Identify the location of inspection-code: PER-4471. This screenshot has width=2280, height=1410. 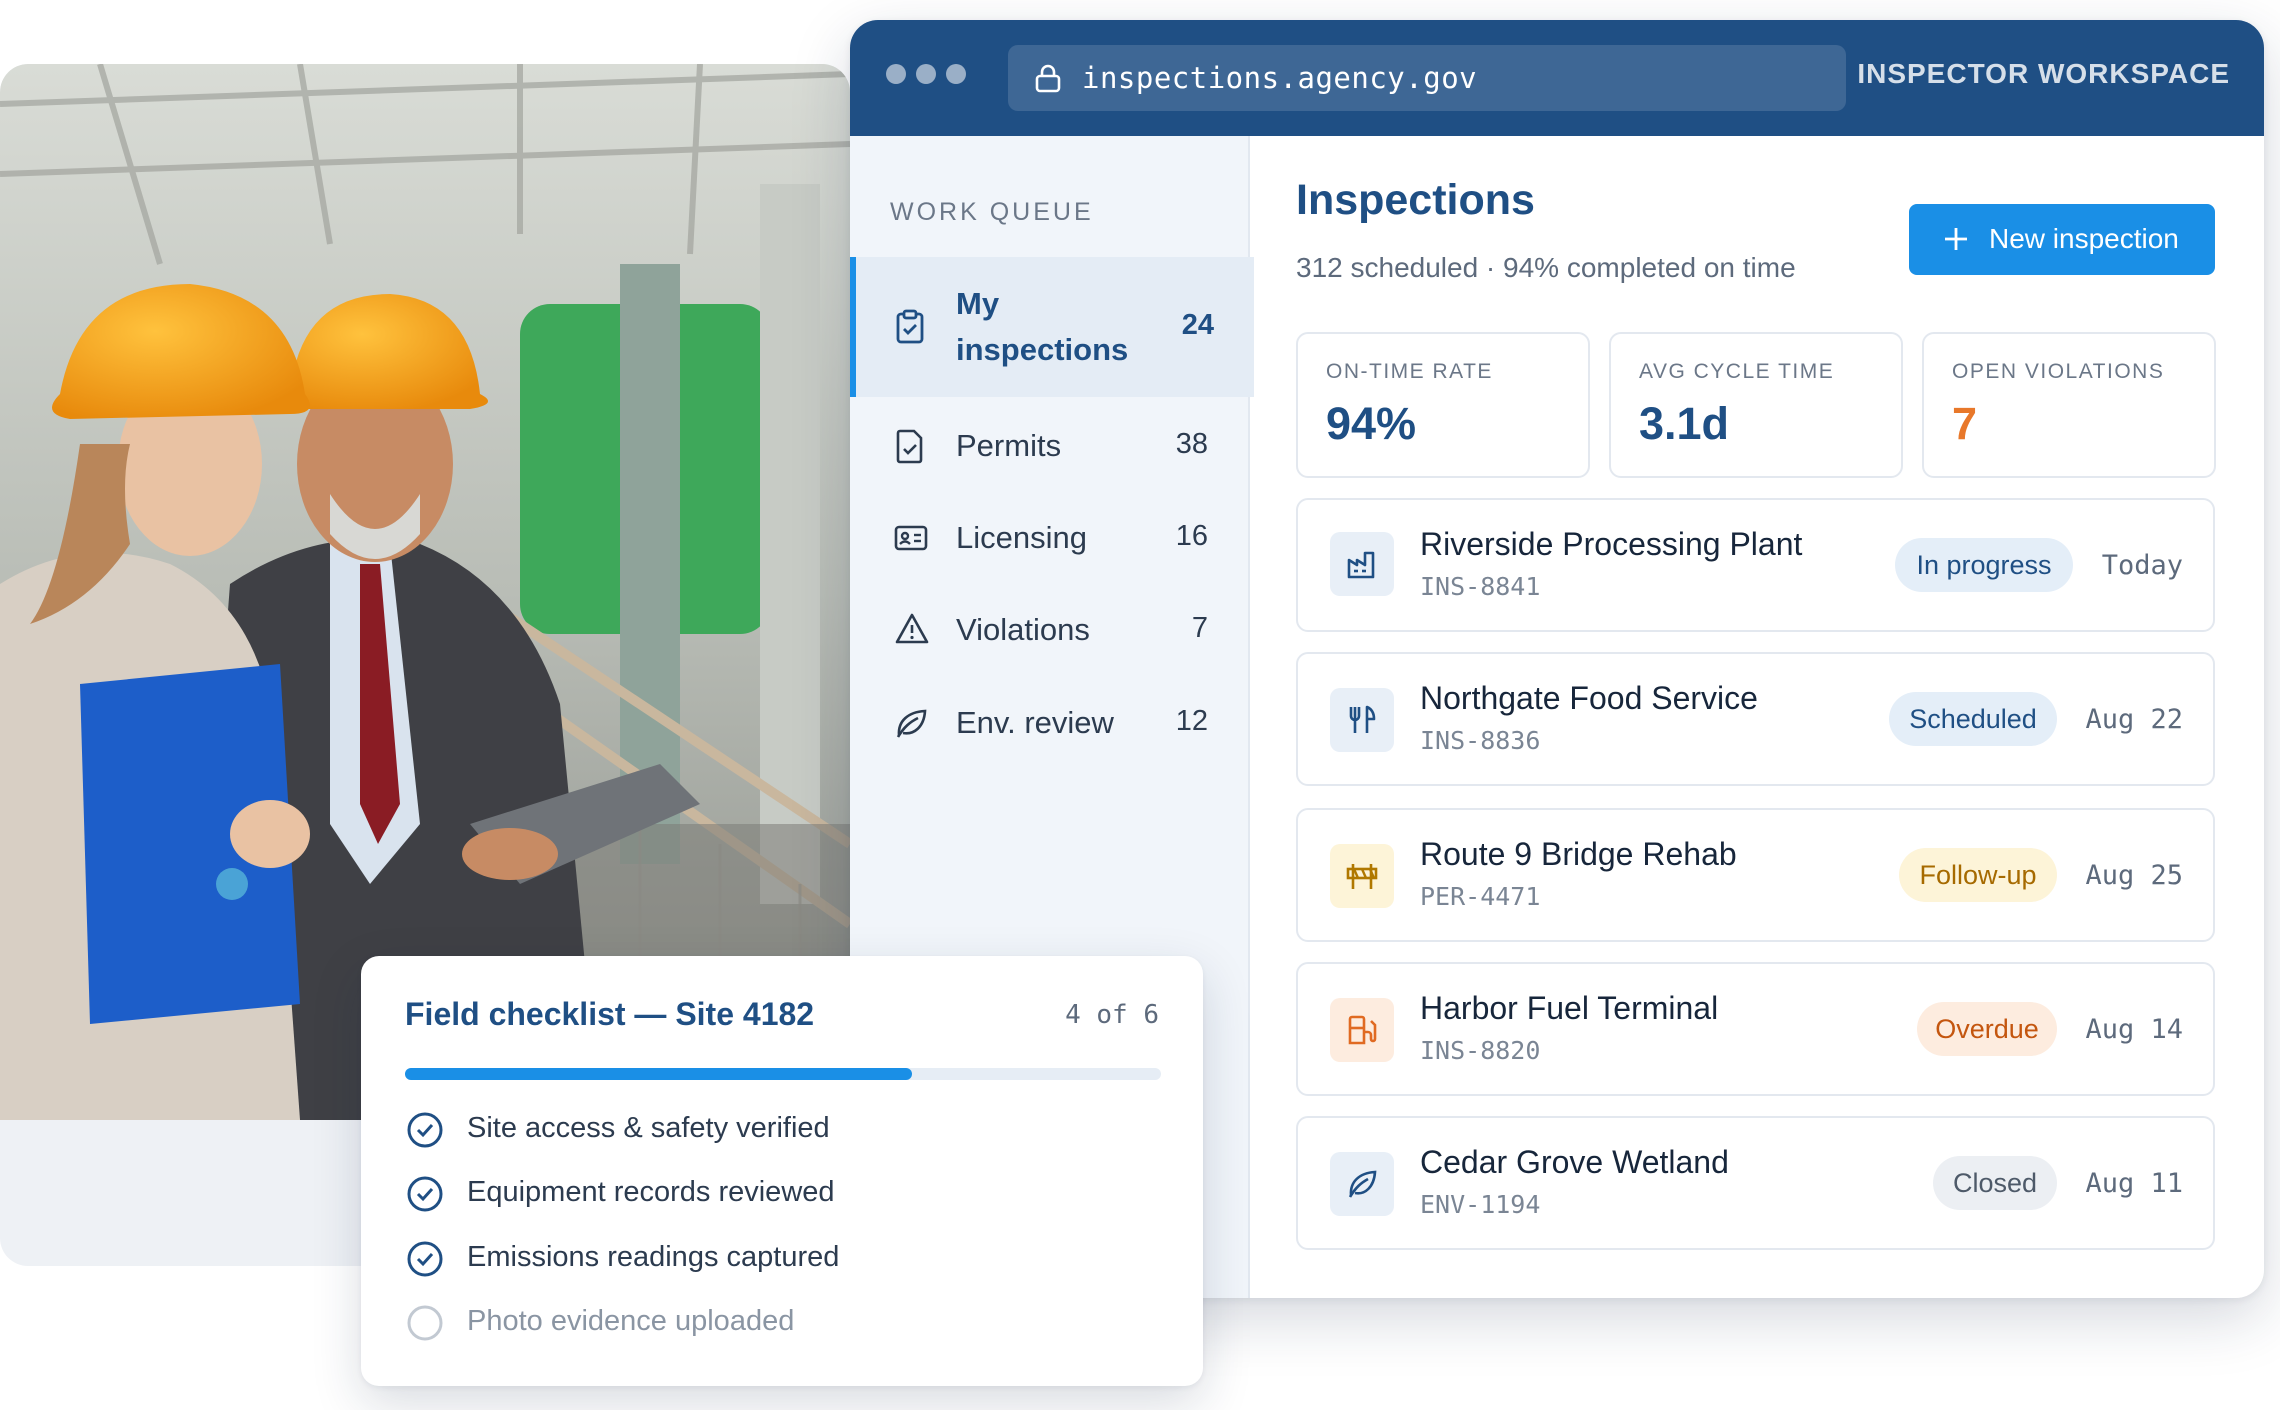
(1480, 896).